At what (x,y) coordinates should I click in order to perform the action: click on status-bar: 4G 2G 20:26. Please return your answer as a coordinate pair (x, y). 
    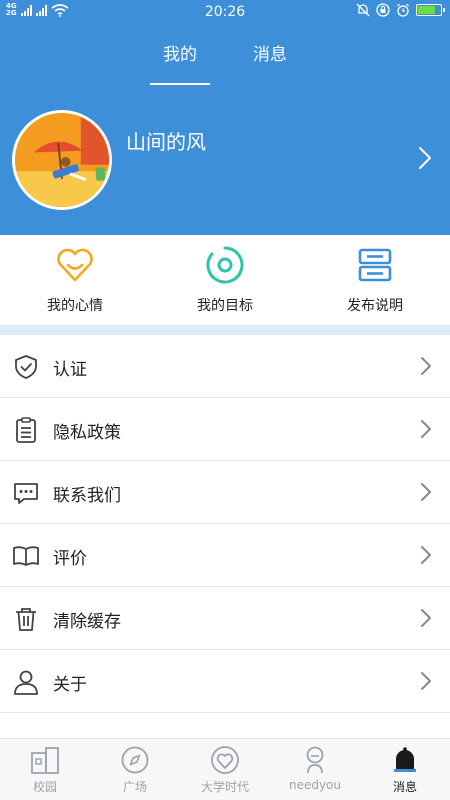
    Looking at the image, I should click on (225, 12).